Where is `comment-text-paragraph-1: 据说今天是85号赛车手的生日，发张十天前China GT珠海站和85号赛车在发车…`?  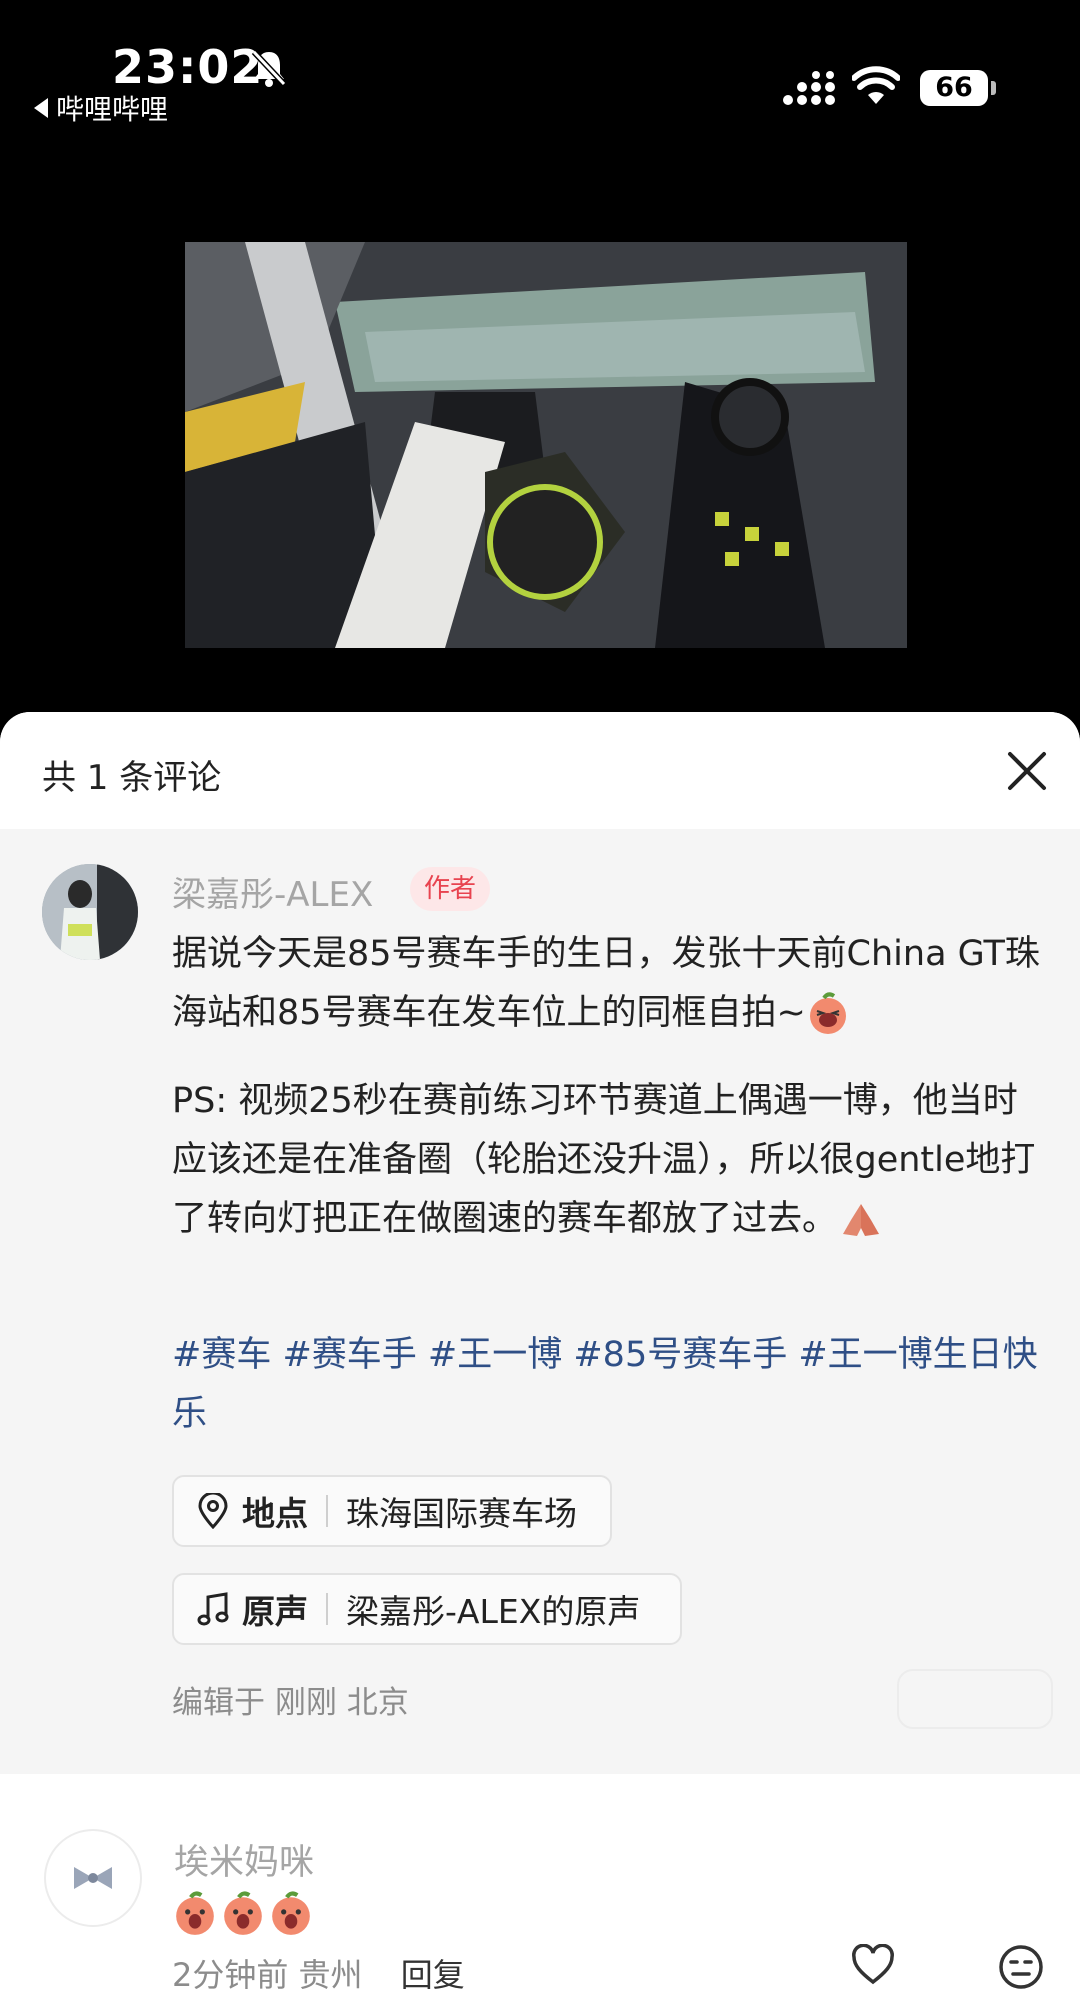
comment-text-paragraph-1: 据说今天是85号赛车手的生日，发张十天前China GT珠海站和85号赛车在发车… is located at coordinates (612, 984).